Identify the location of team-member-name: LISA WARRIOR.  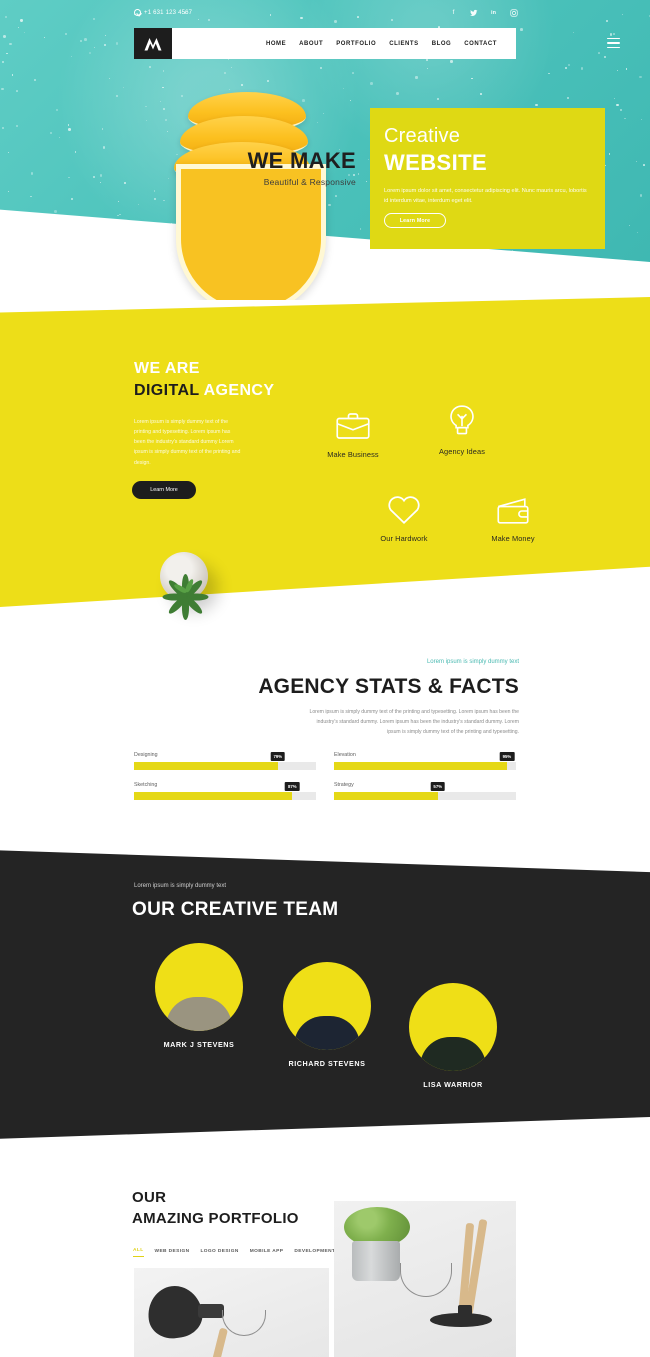
(453, 1084).